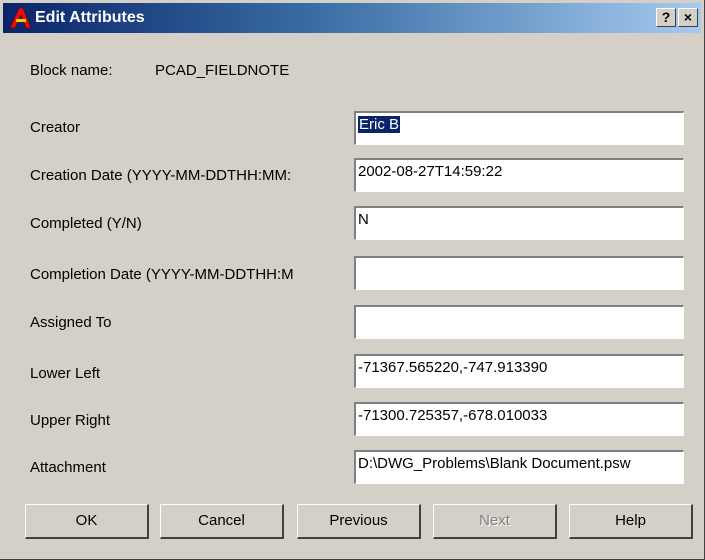 This screenshot has height=560, width=705. What do you see at coordinates (20, 18) in the screenshot?
I see `autocad-app-icon` at bounding box center [20, 18].